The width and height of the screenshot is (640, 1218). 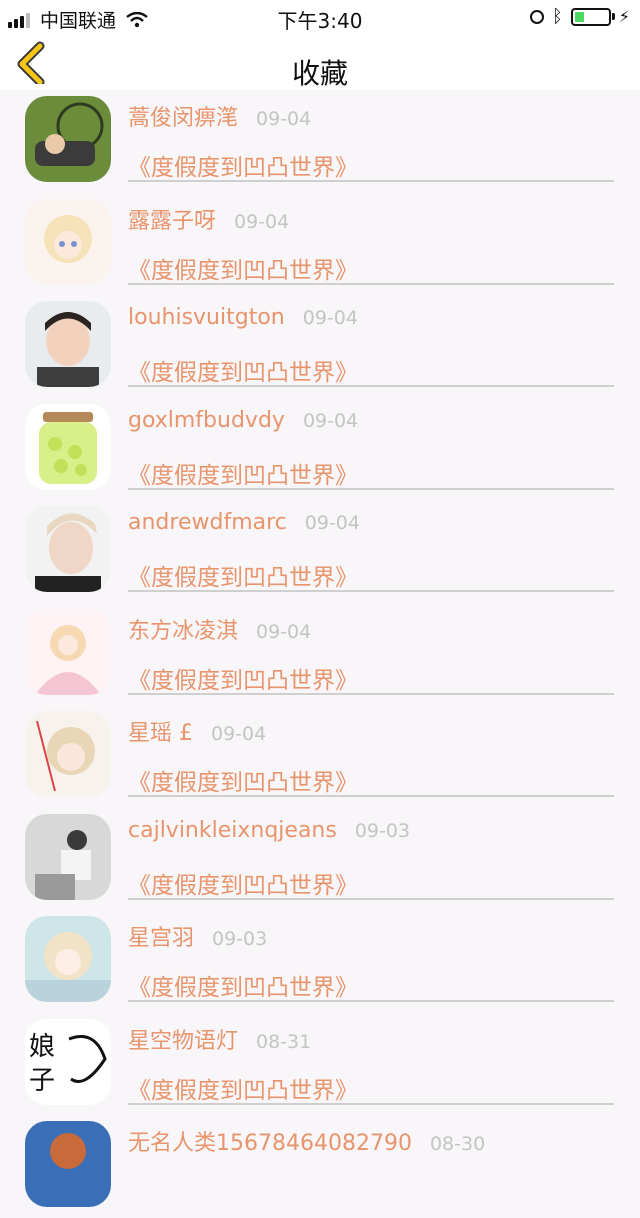 What do you see at coordinates (207, 522) in the screenshot?
I see `user-name: andrewdfmarc` at bounding box center [207, 522].